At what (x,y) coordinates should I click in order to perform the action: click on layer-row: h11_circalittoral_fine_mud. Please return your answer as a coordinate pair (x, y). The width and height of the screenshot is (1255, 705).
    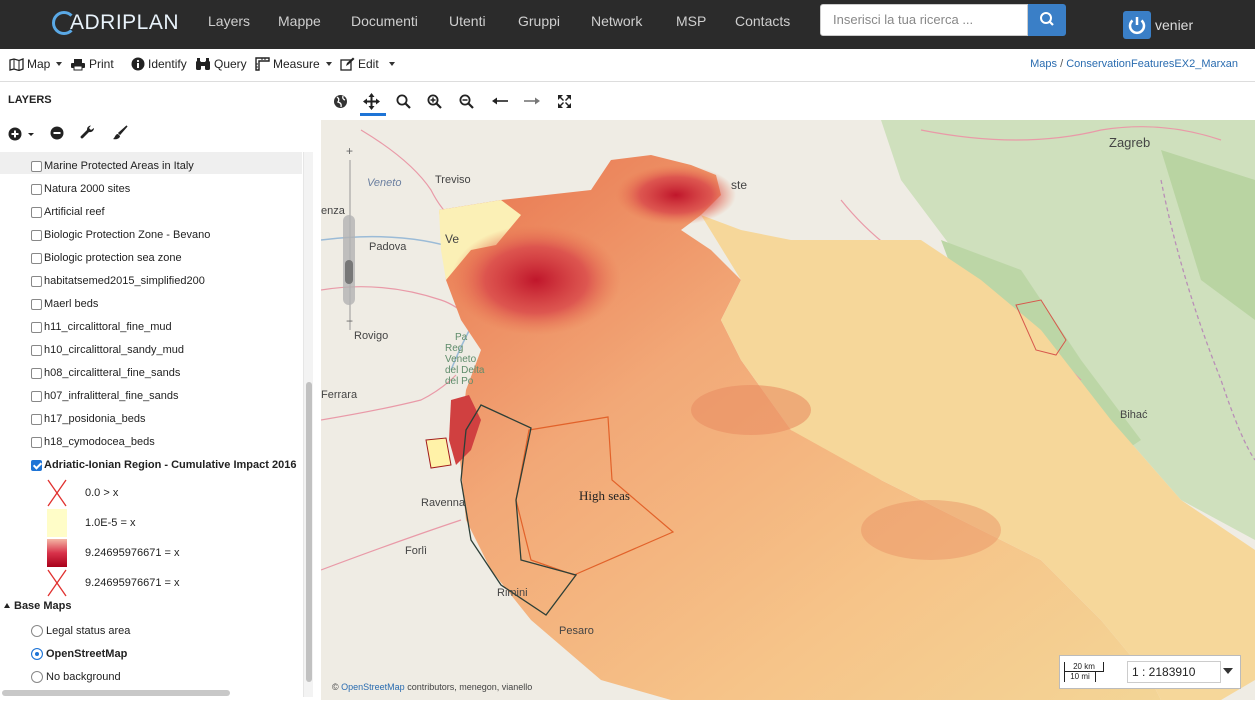
    Looking at the image, I should click on (101, 327).